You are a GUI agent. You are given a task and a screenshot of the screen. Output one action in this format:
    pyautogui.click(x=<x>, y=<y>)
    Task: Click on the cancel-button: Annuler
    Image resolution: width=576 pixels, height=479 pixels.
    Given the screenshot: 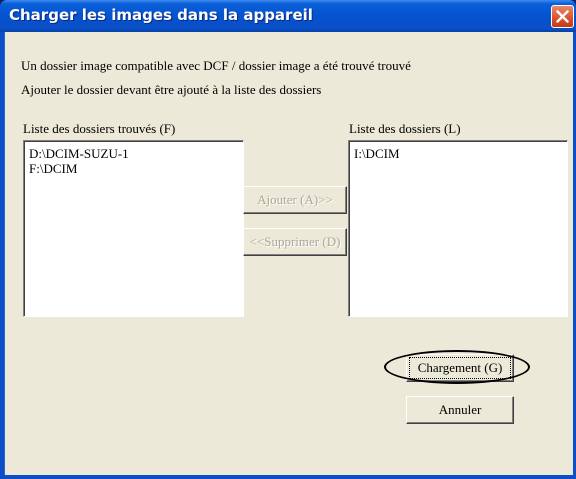 What is the action you would take?
    pyautogui.click(x=460, y=410)
    